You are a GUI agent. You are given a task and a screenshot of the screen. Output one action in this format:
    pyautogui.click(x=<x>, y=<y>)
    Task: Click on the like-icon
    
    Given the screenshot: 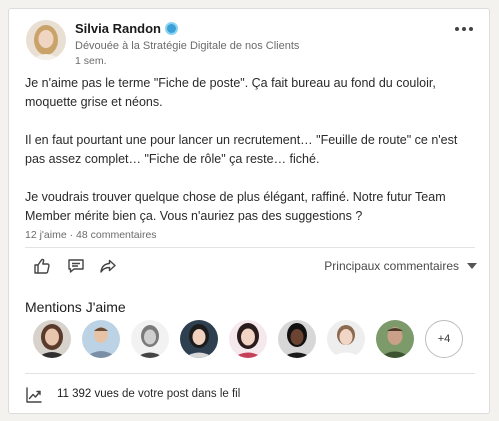 What is the action you would take?
    pyautogui.click(x=42, y=266)
    